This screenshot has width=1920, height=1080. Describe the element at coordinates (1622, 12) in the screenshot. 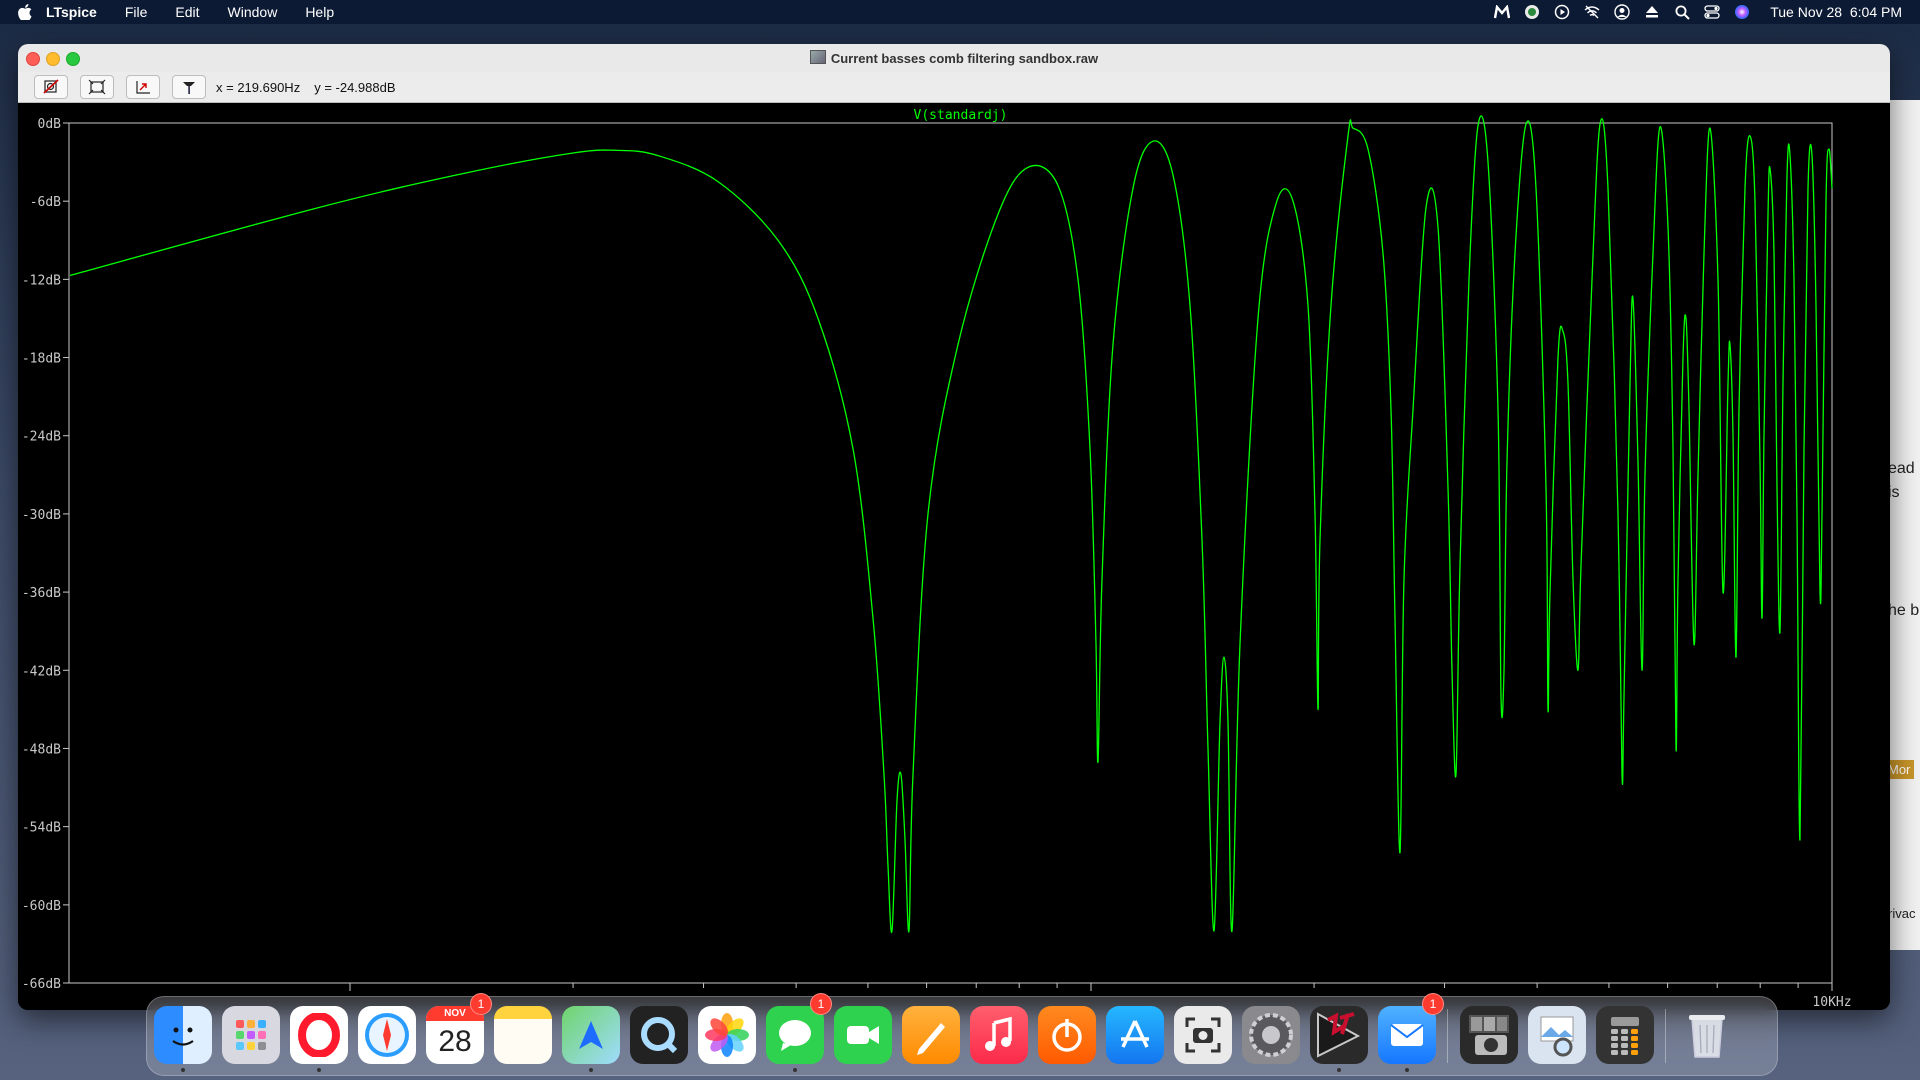

I see `user-account-icon` at that location.